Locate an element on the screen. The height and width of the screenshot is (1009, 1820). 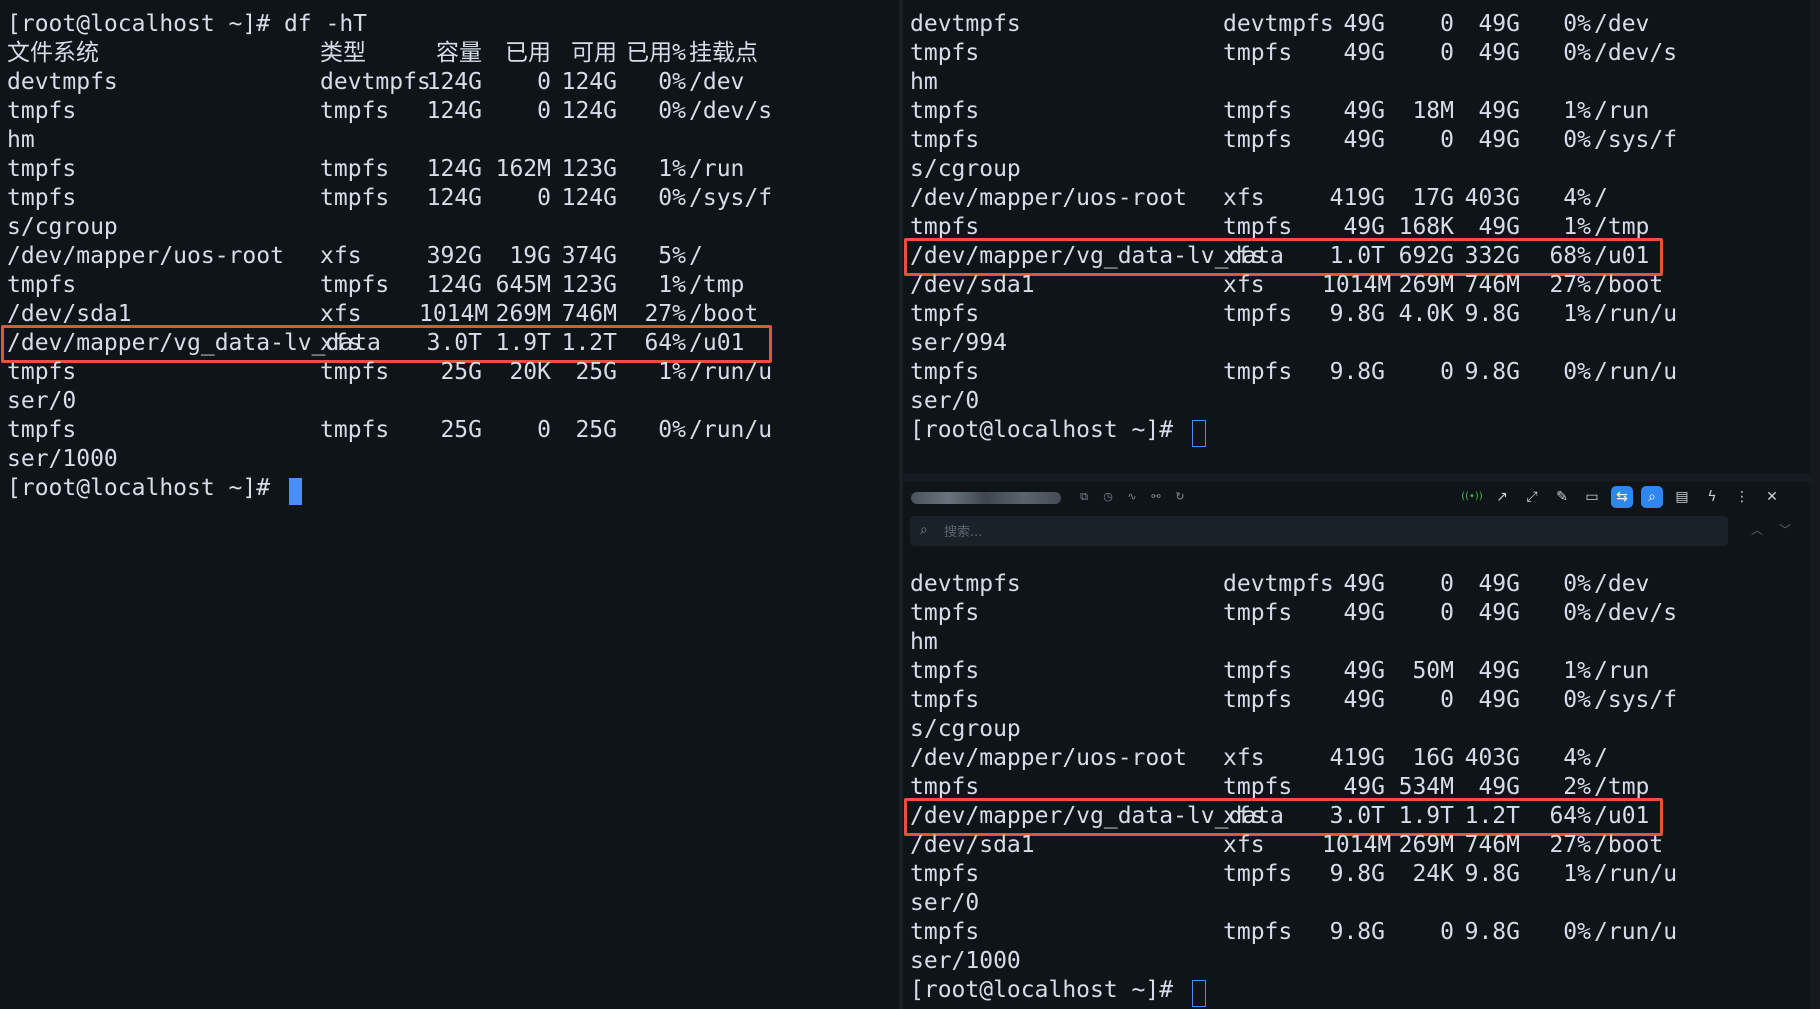
cell-used: 19G is located at coordinates (530, 256).